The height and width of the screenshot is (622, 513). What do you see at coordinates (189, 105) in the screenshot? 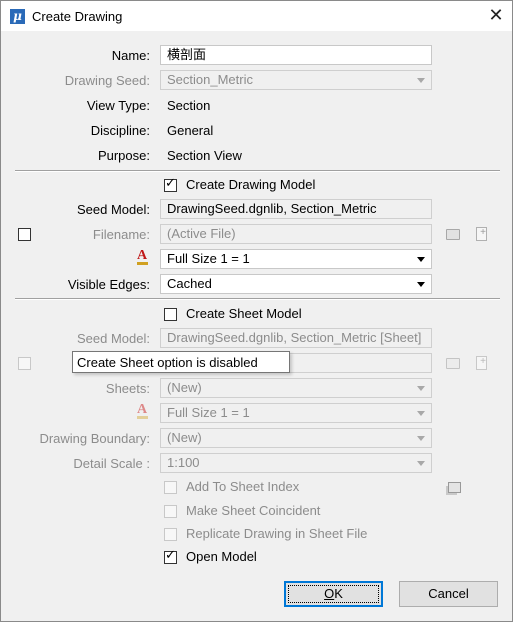
I see `view-type-value: Section` at bounding box center [189, 105].